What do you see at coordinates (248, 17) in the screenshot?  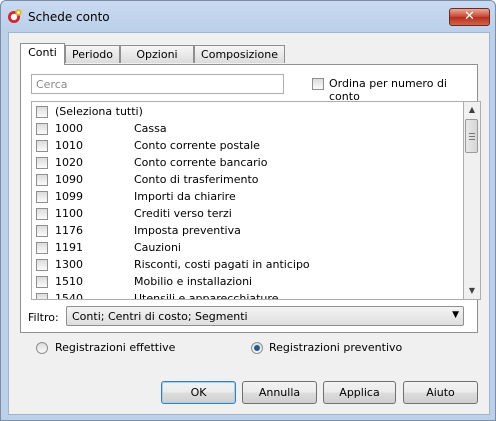 I see `title-bar: Schede conto ✕` at bounding box center [248, 17].